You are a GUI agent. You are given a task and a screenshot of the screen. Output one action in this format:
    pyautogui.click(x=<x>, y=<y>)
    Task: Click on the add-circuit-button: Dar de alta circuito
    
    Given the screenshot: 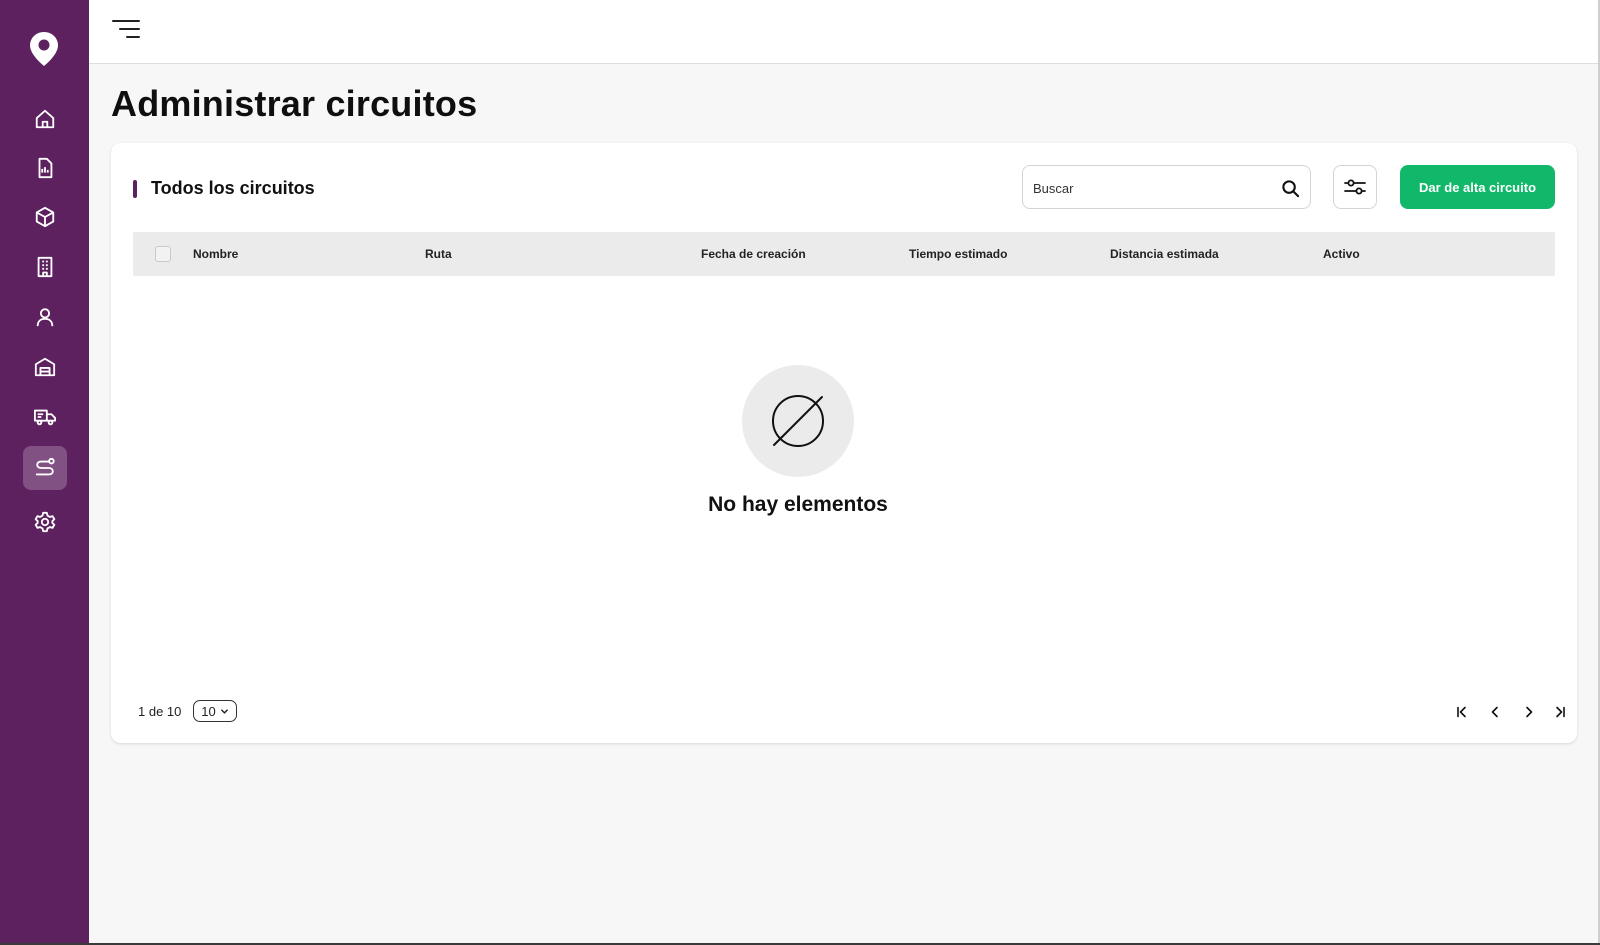 What is the action you would take?
    pyautogui.click(x=1477, y=187)
    